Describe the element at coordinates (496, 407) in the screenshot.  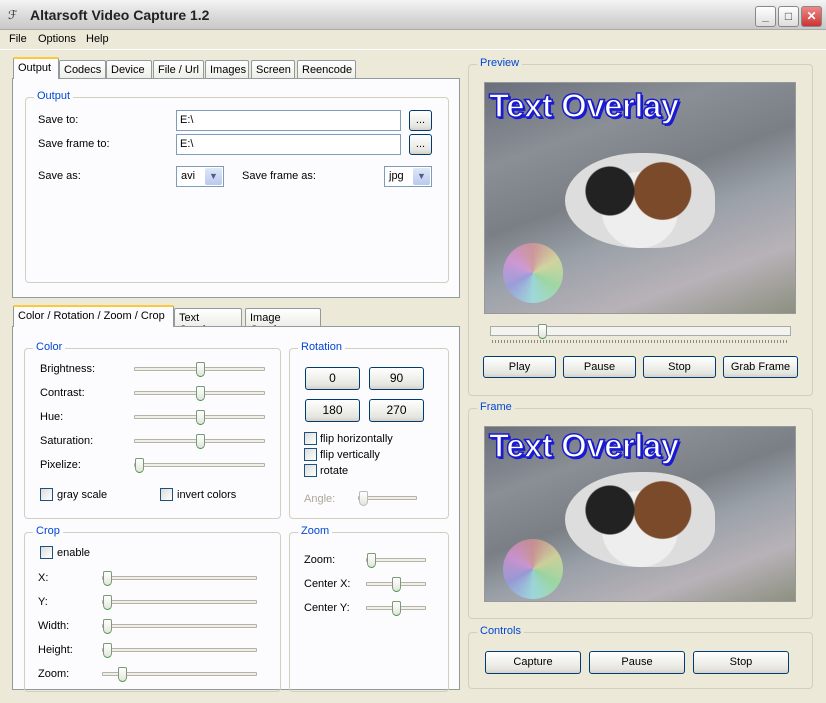
I see `frame-group-label: Frame` at that location.